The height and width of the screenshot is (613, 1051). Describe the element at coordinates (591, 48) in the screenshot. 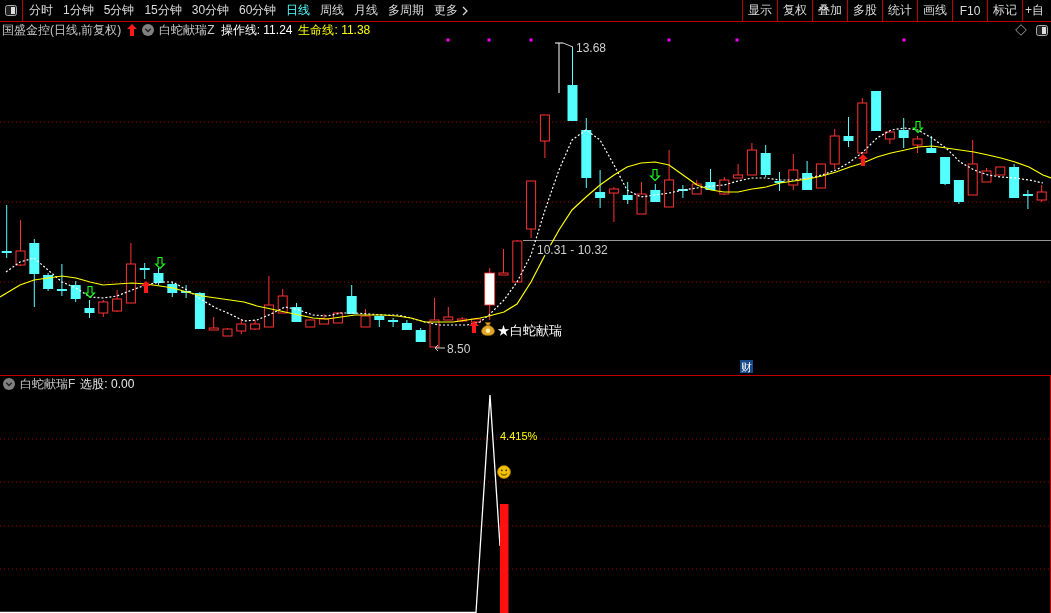

I see `high-price-label: 13.68` at that location.